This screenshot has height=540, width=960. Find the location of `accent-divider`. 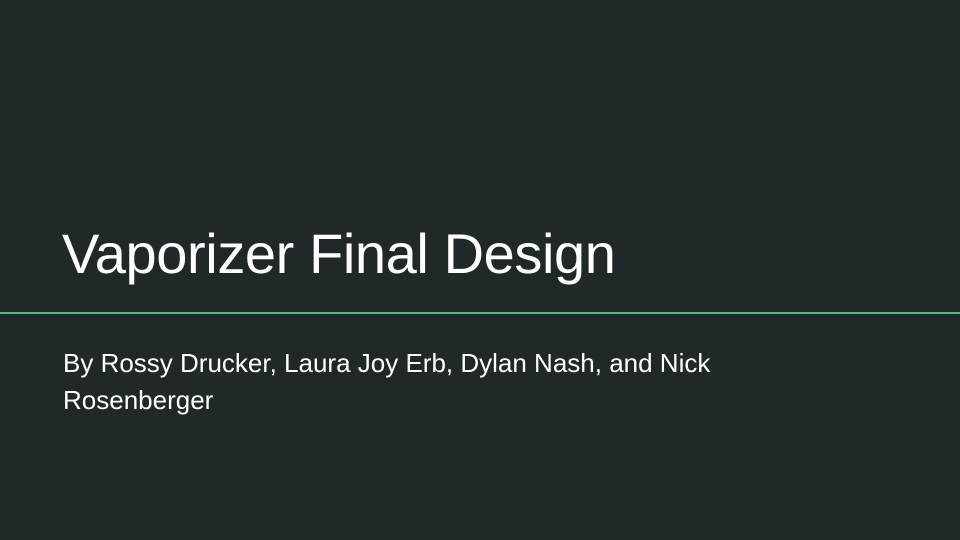

accent-divider is located at coordinates (480, 313).